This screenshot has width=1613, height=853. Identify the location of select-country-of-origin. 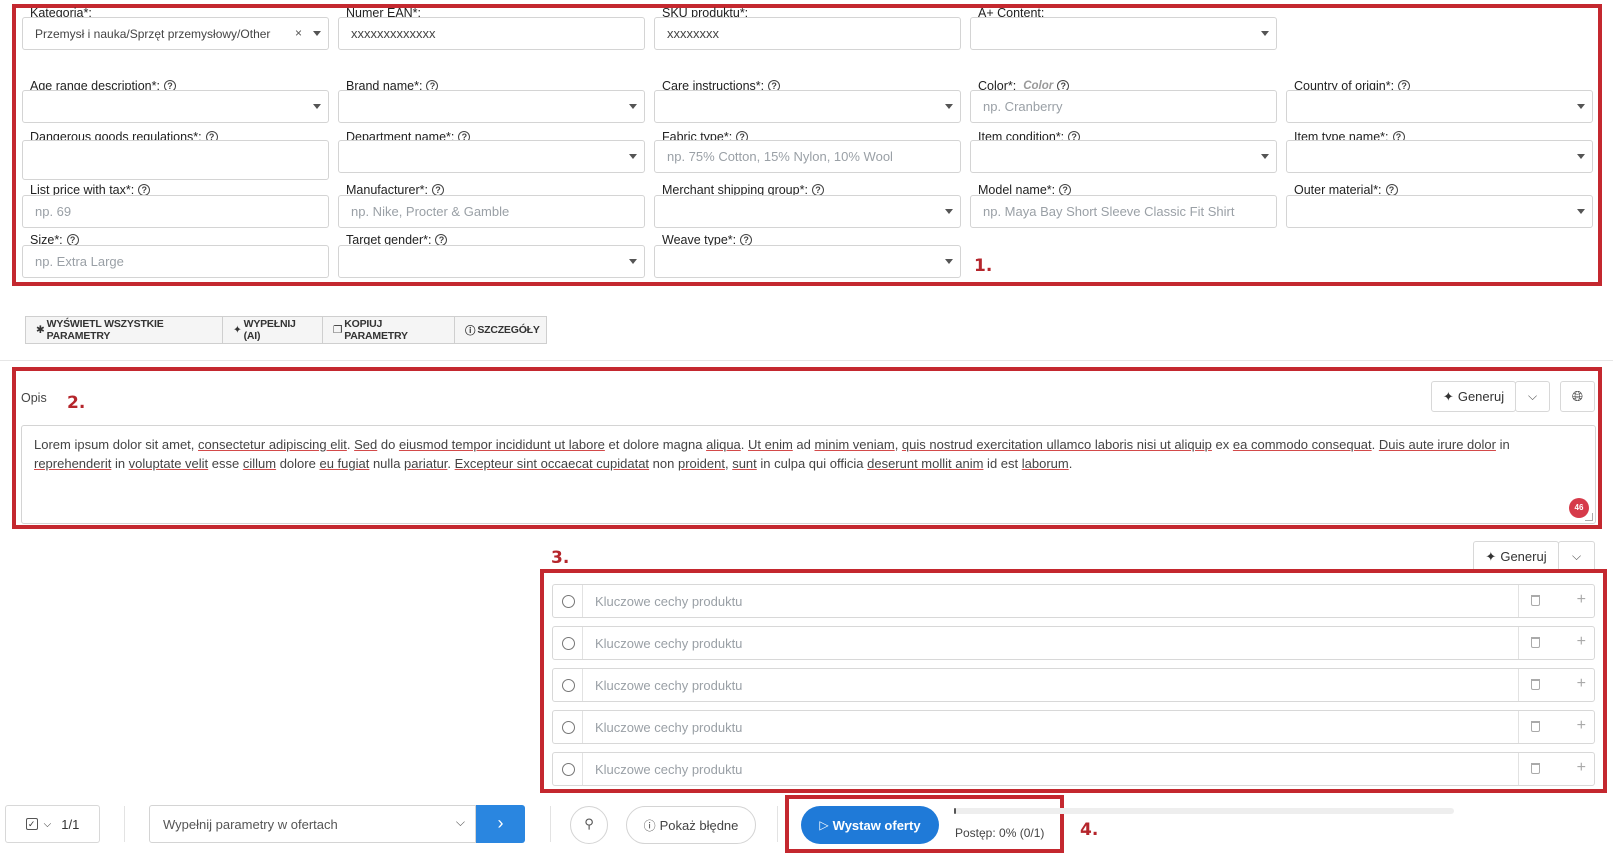
(1439, 106).